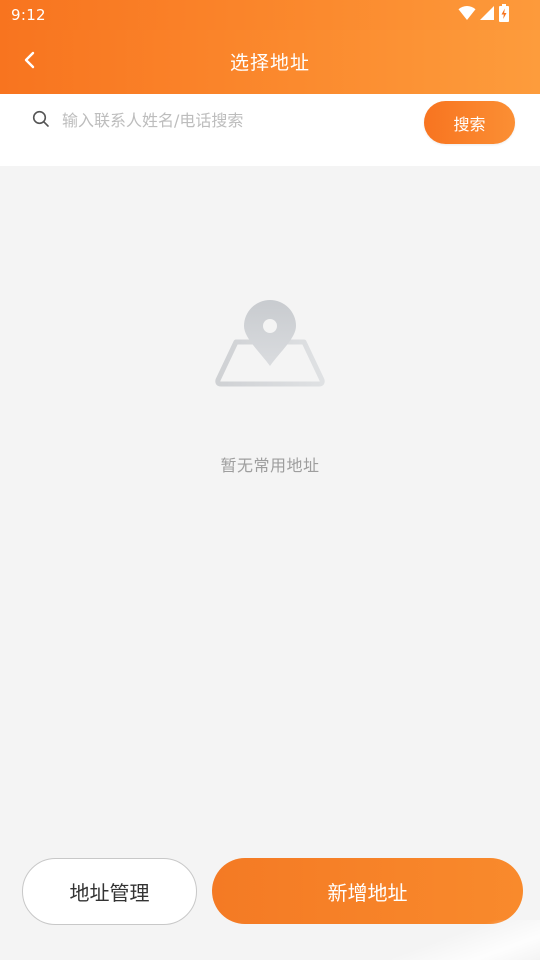 The width and height of the screenshot is (540, 960). I want to click on address-management-button: 地址管理, so click(109, 891).